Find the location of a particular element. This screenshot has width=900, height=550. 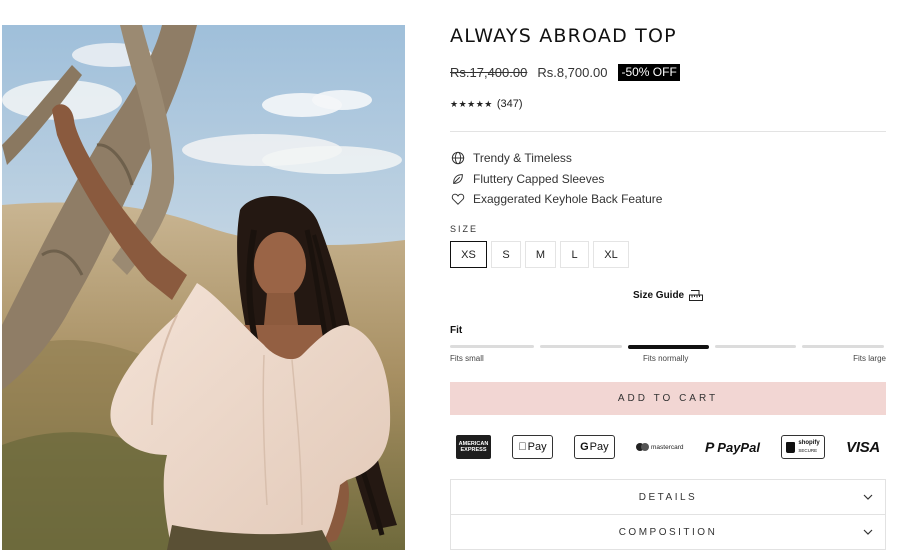

fit-segment-selected is located at coordinates (668, 346).